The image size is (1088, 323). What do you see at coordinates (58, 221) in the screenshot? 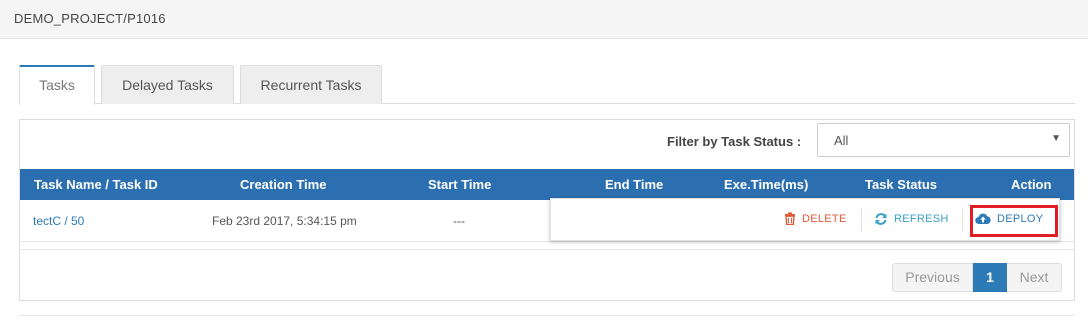
I see `task-name-link: tectC / 50` at bounding box center [58, 221].